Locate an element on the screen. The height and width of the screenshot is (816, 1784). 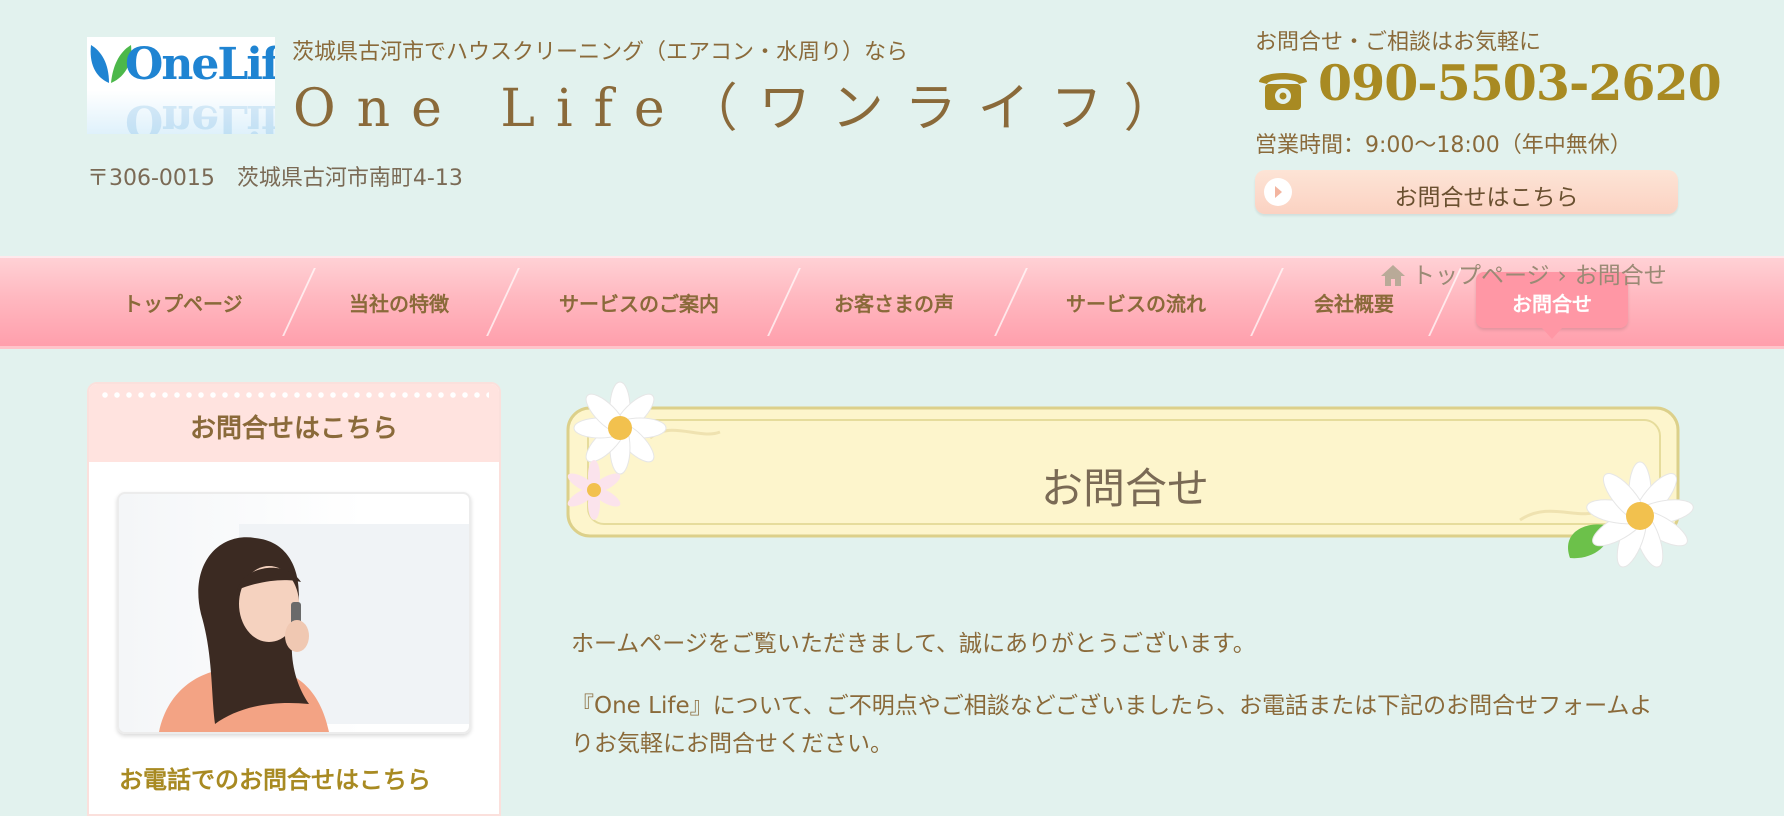
contact-button: お問合せはこちら is located at coordinates (1466, 192).